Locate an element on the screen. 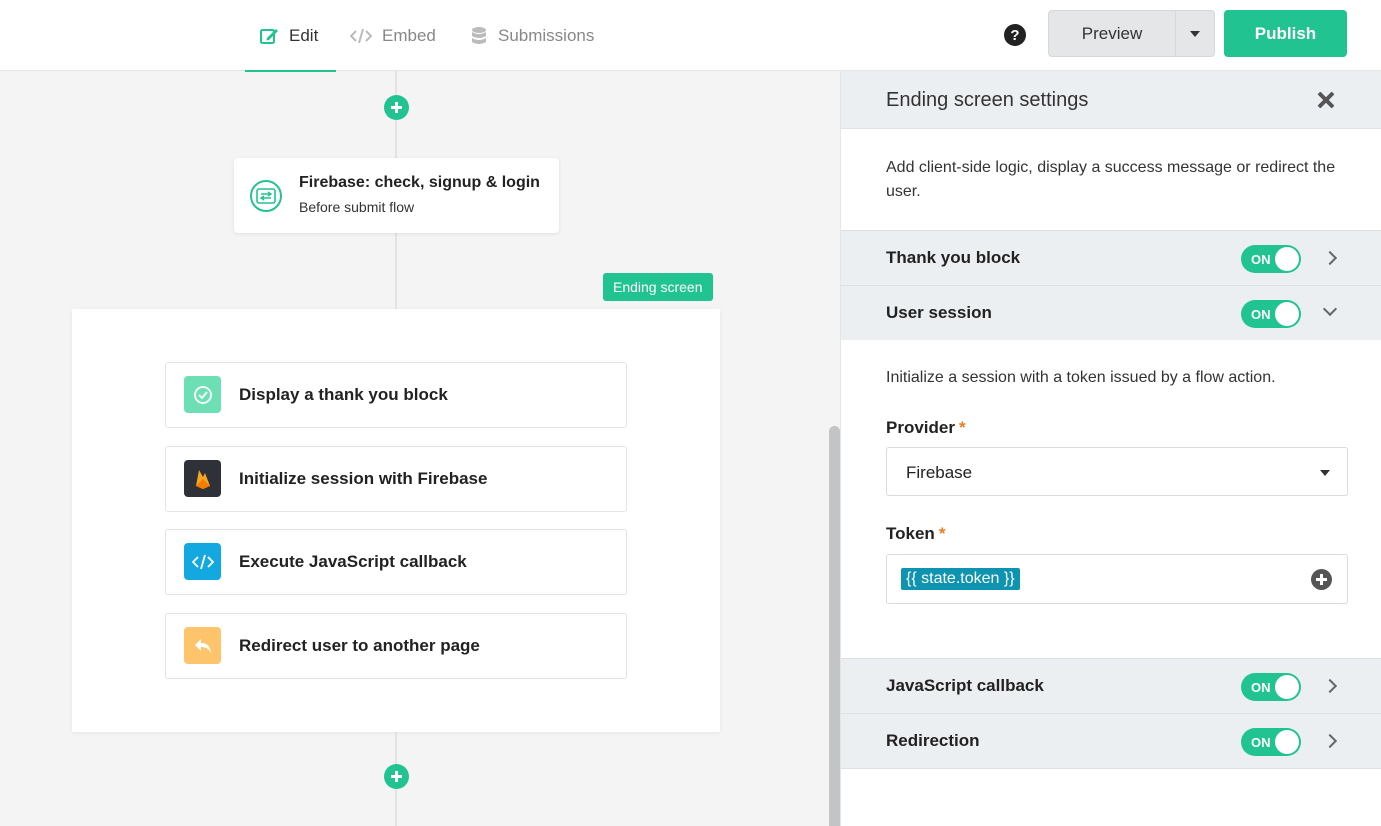 The height and width of the screenshot is (826, 1381). help-glyph: ? is located at coordinates (1015, 35).